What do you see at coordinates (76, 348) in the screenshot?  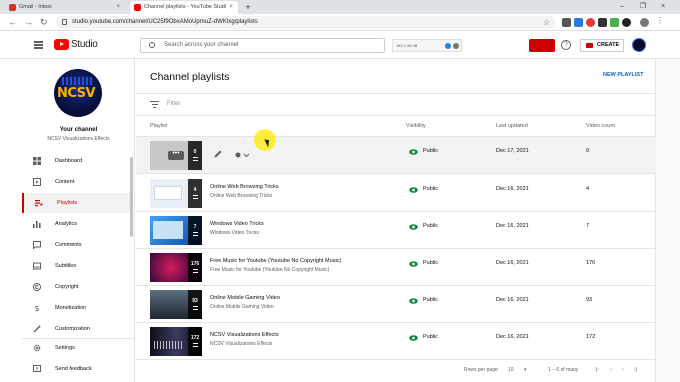 I see `sidebar-item-settings: Settings` at bounding box center [76, 348].